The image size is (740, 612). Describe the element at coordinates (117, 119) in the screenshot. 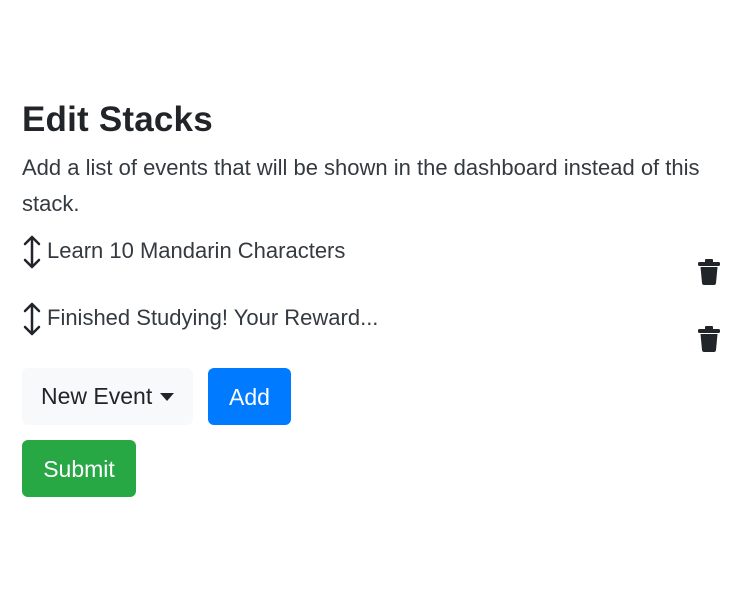

I see `page-title: Edit Stacks` at that location.